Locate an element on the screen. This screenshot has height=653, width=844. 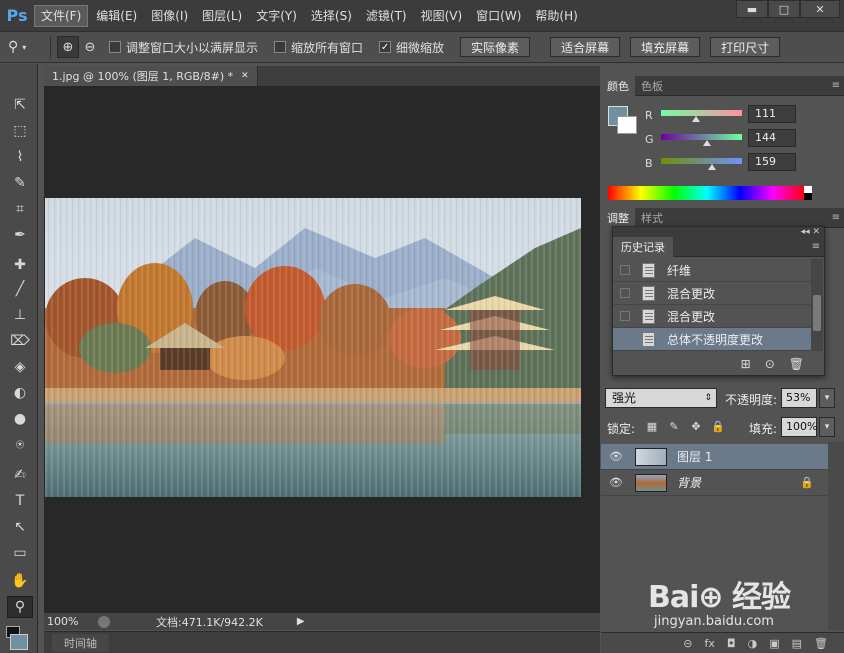
history-menu-icon: ≡ is located at coordinates (816, 246).